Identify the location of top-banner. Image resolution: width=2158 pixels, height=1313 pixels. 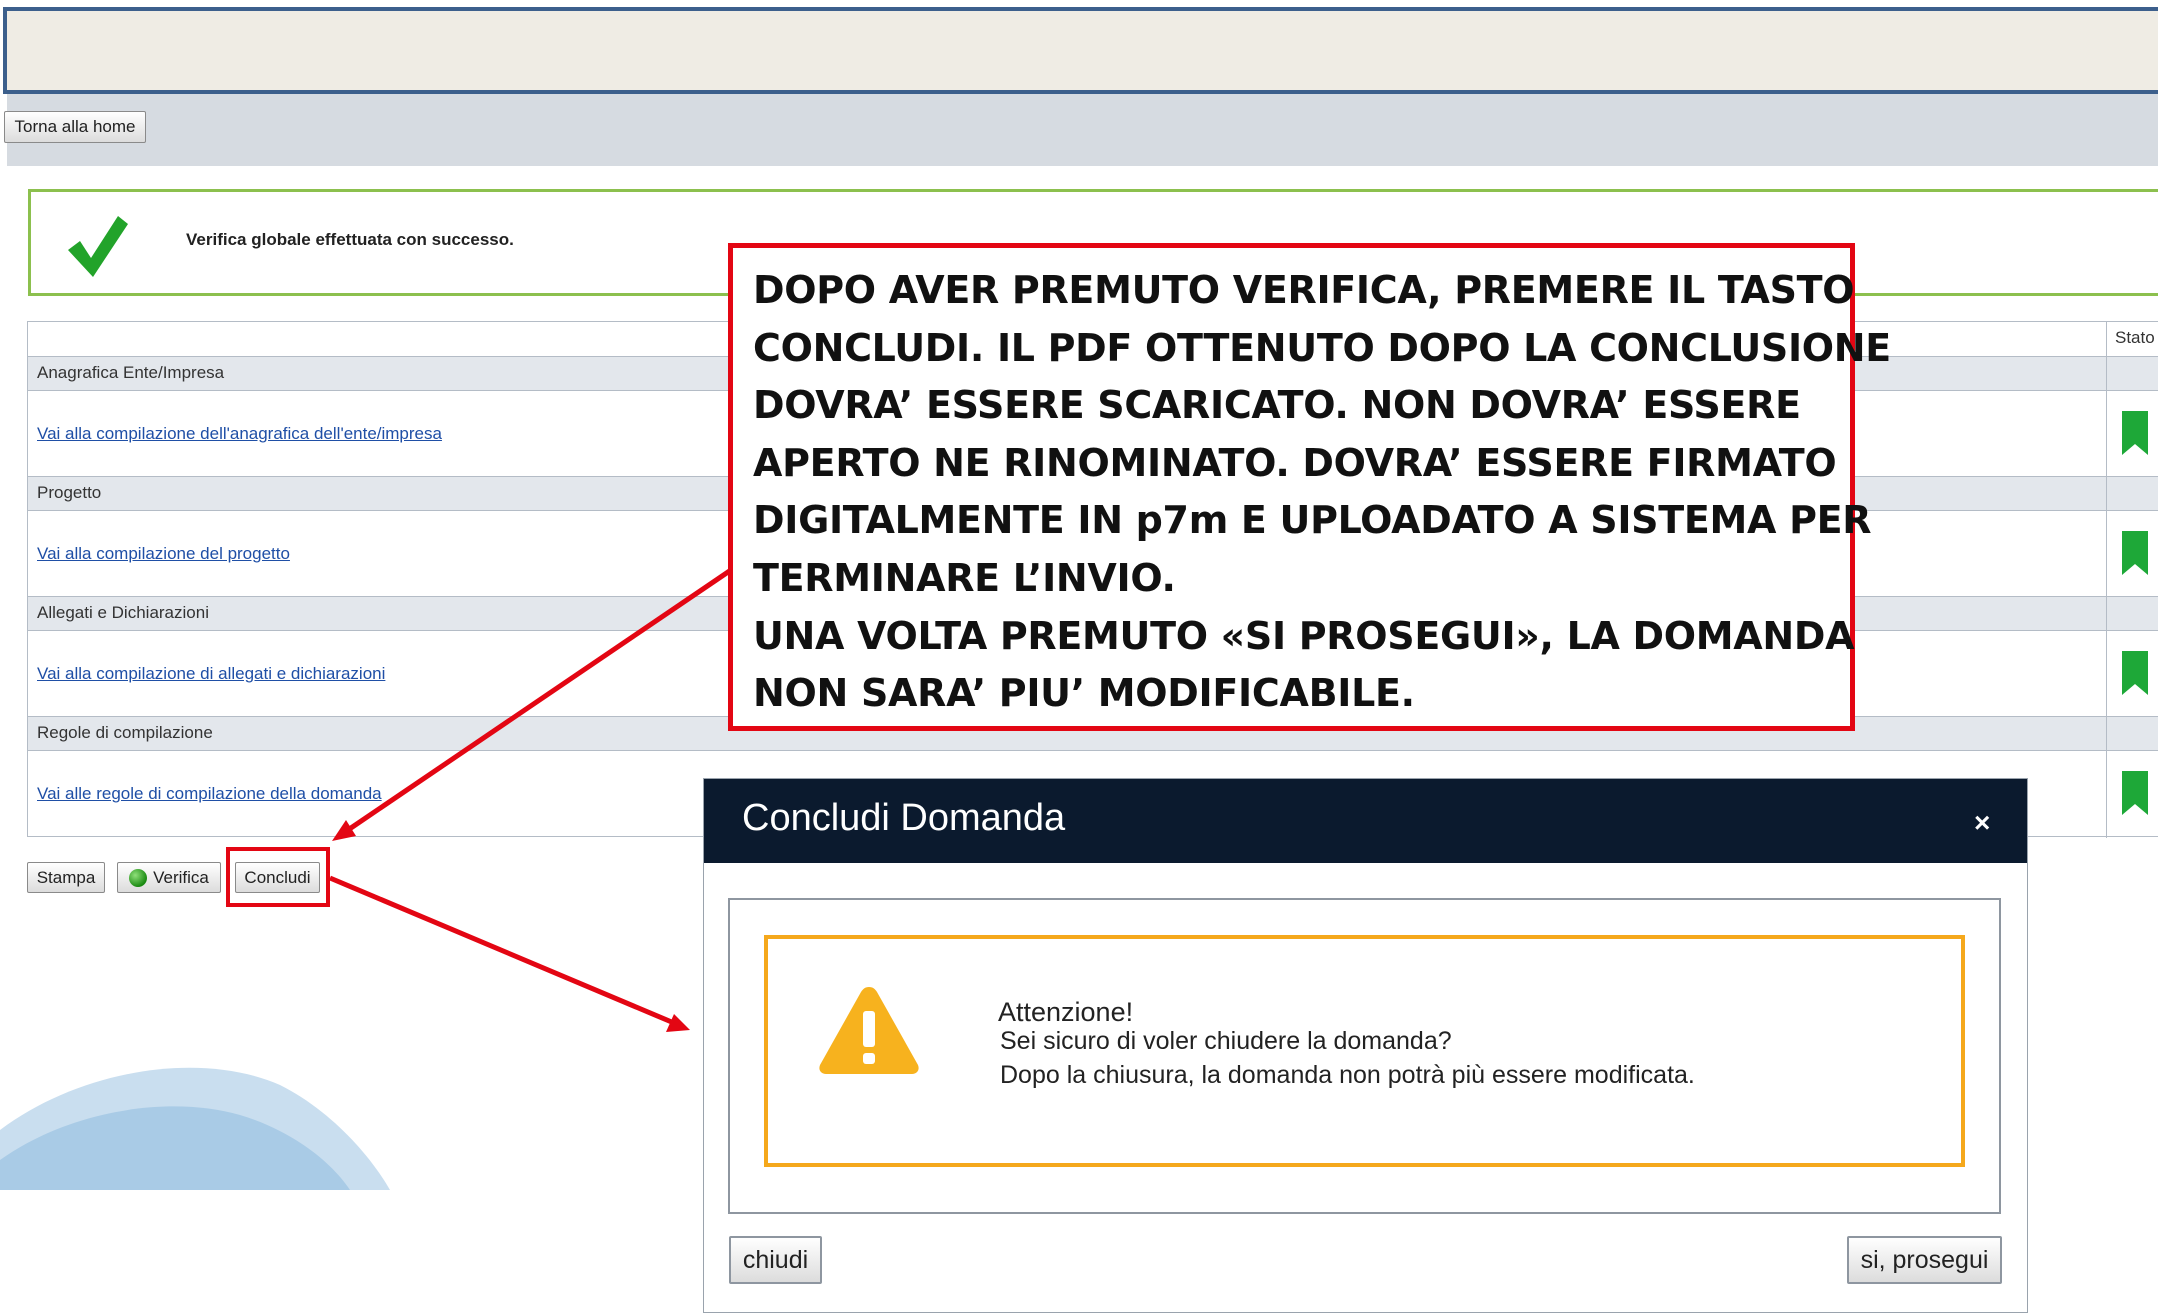
(1080, 50).